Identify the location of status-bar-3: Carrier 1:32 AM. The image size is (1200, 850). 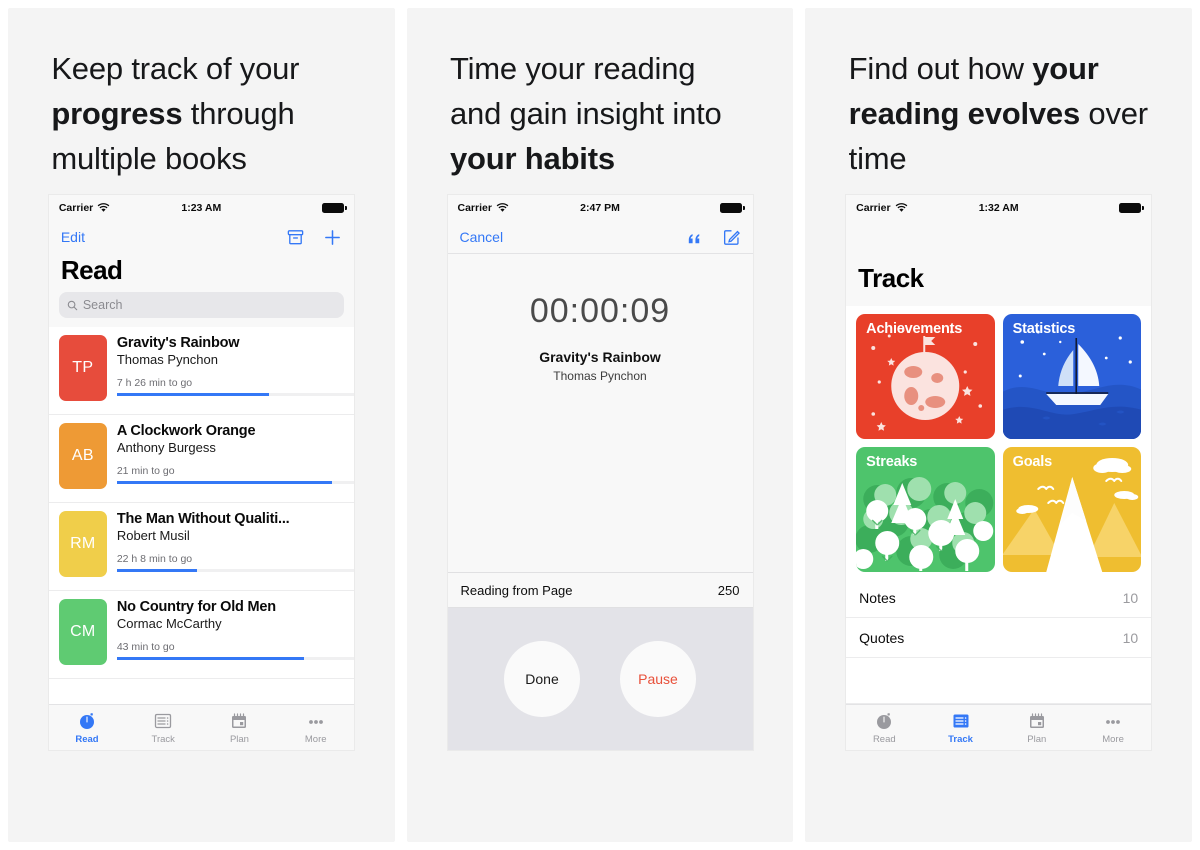
(999, 208).